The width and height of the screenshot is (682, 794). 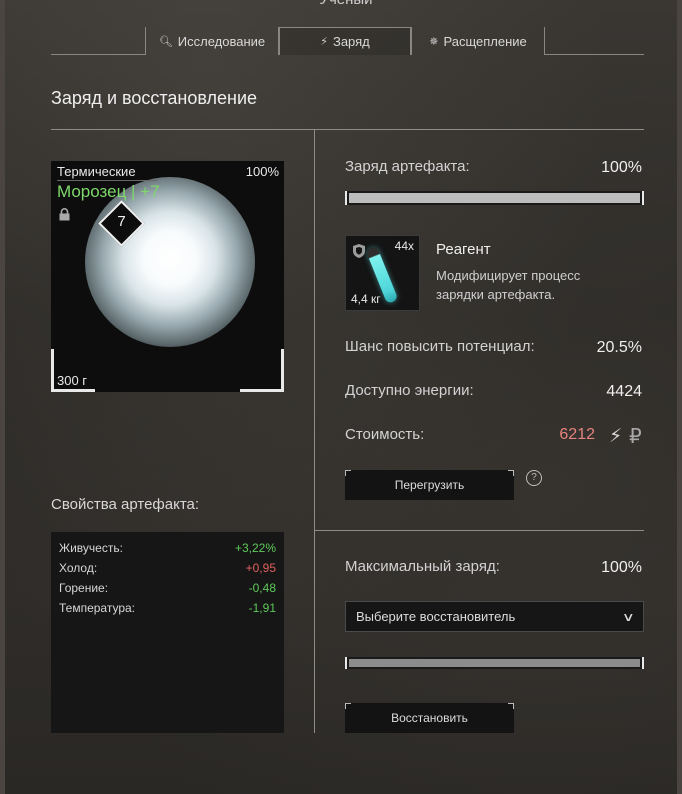 I want to click on restore-button: Восстановить, so click(x=429, y=718).